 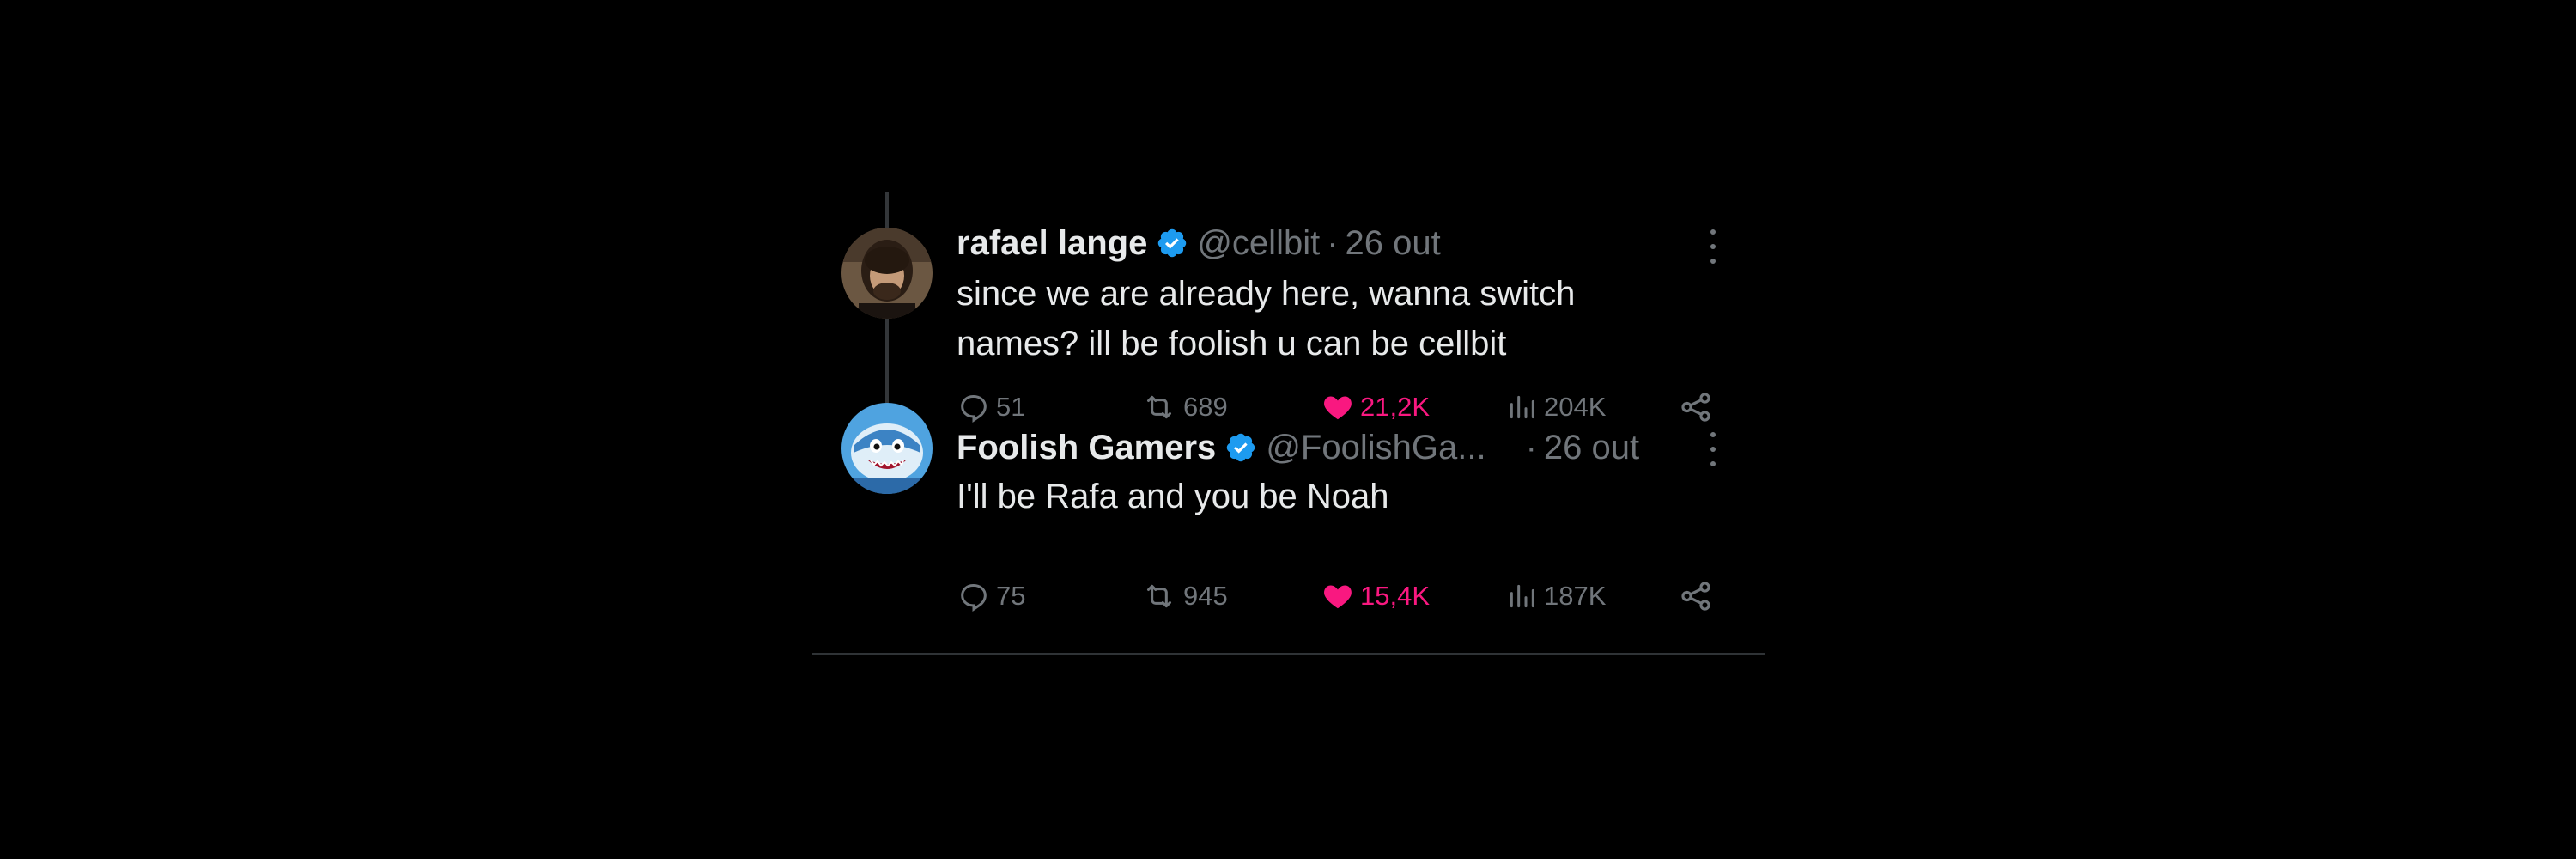 I want to click on reply-count: 75, so click(x=1011, y=596).